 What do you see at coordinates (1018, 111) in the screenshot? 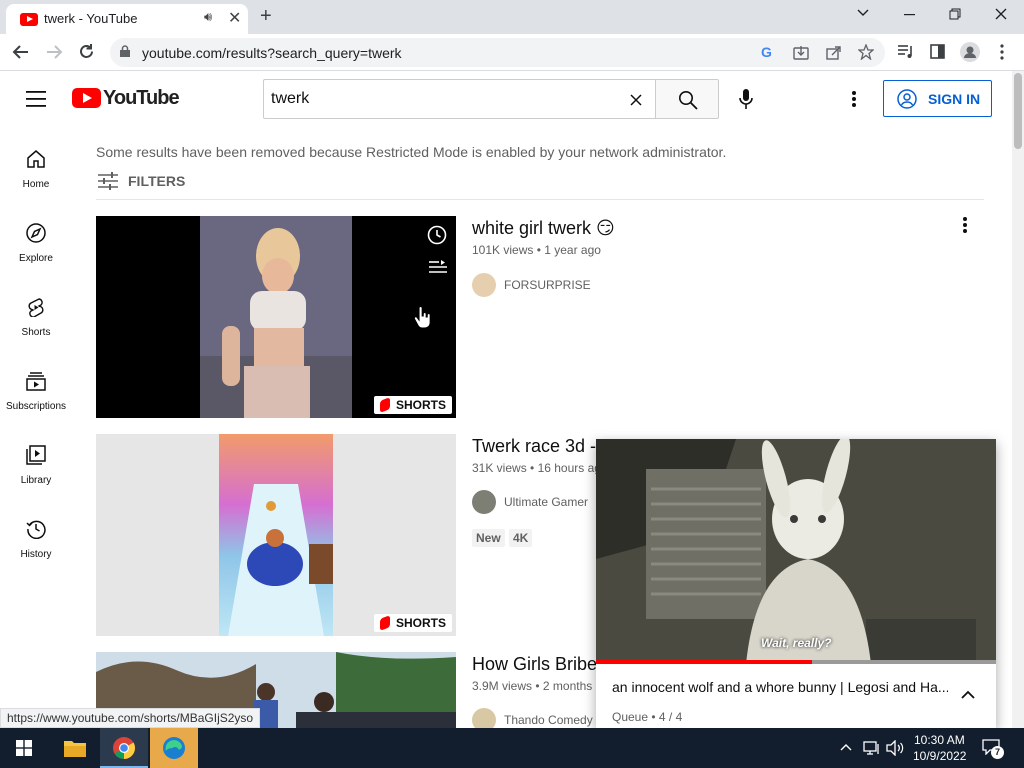
I see `scrollbar-thumb` at bounding box center [1018, 111].